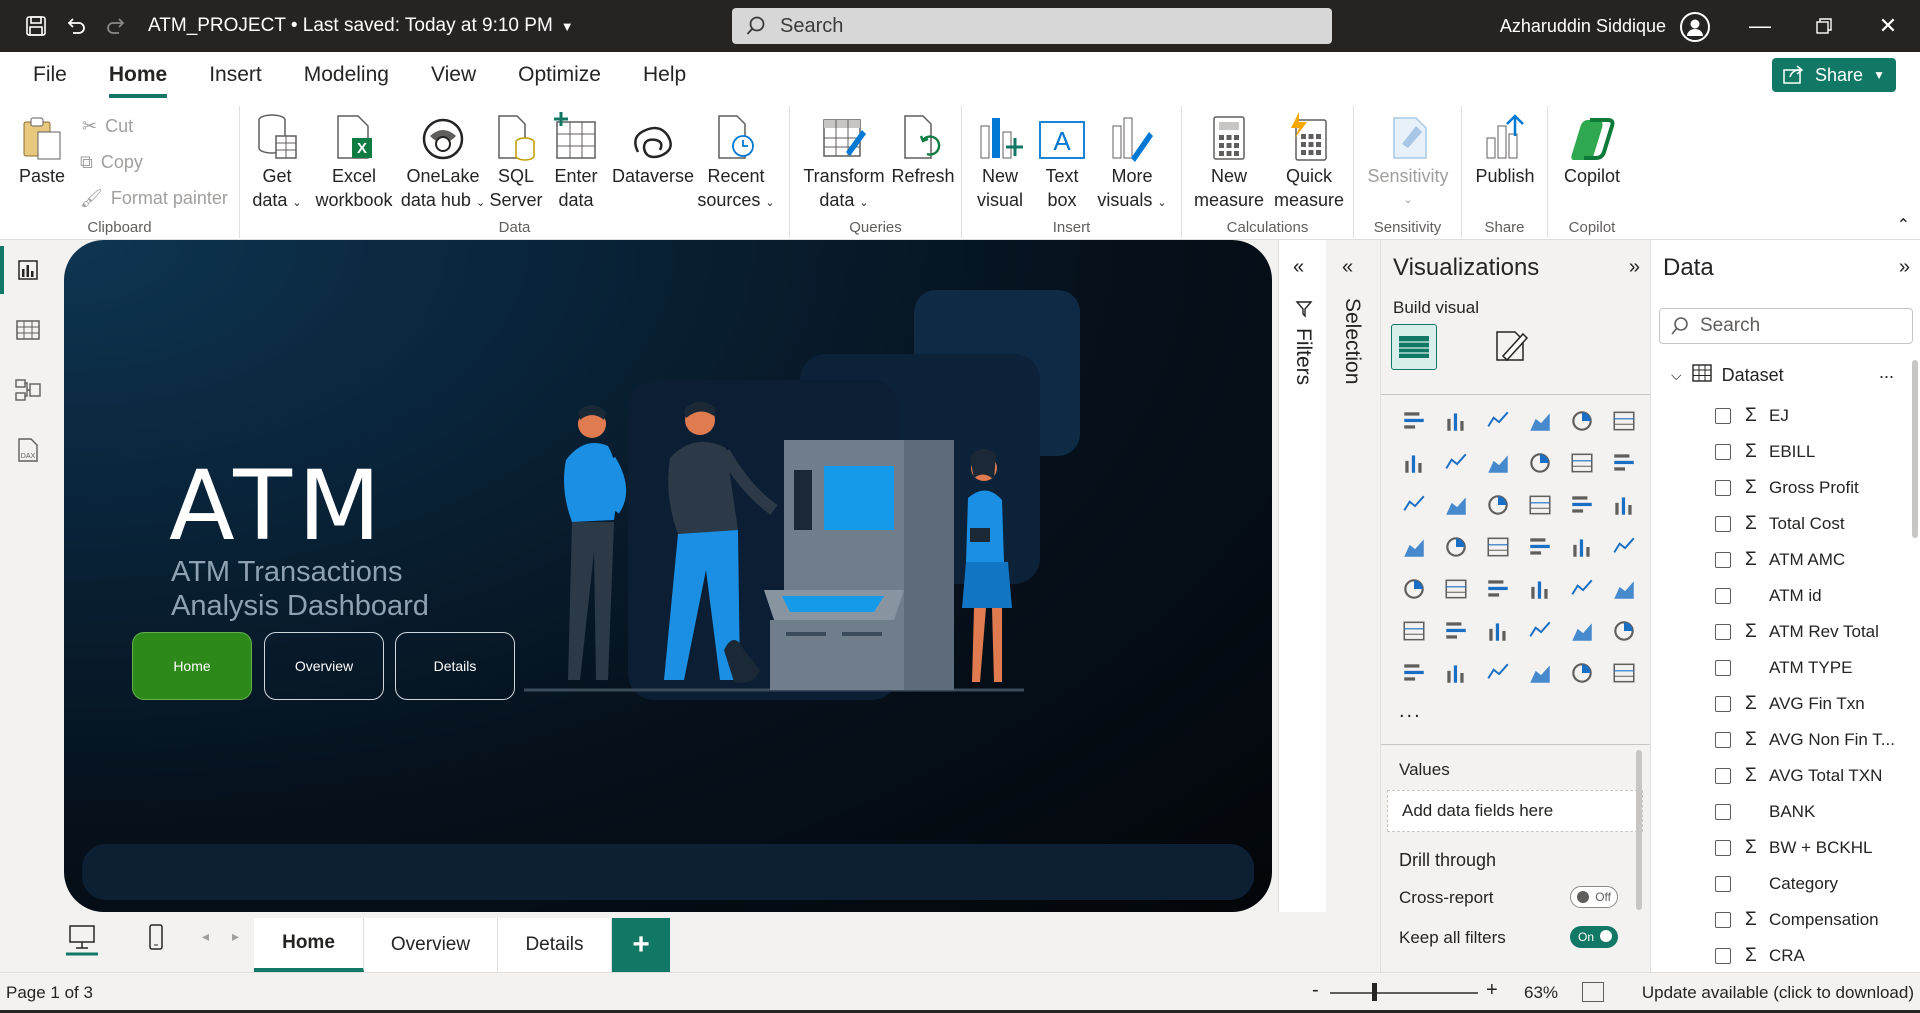 This screenshot has width=1920, height=1013. I want to click on filled-map-icon, so click(1498, 547).